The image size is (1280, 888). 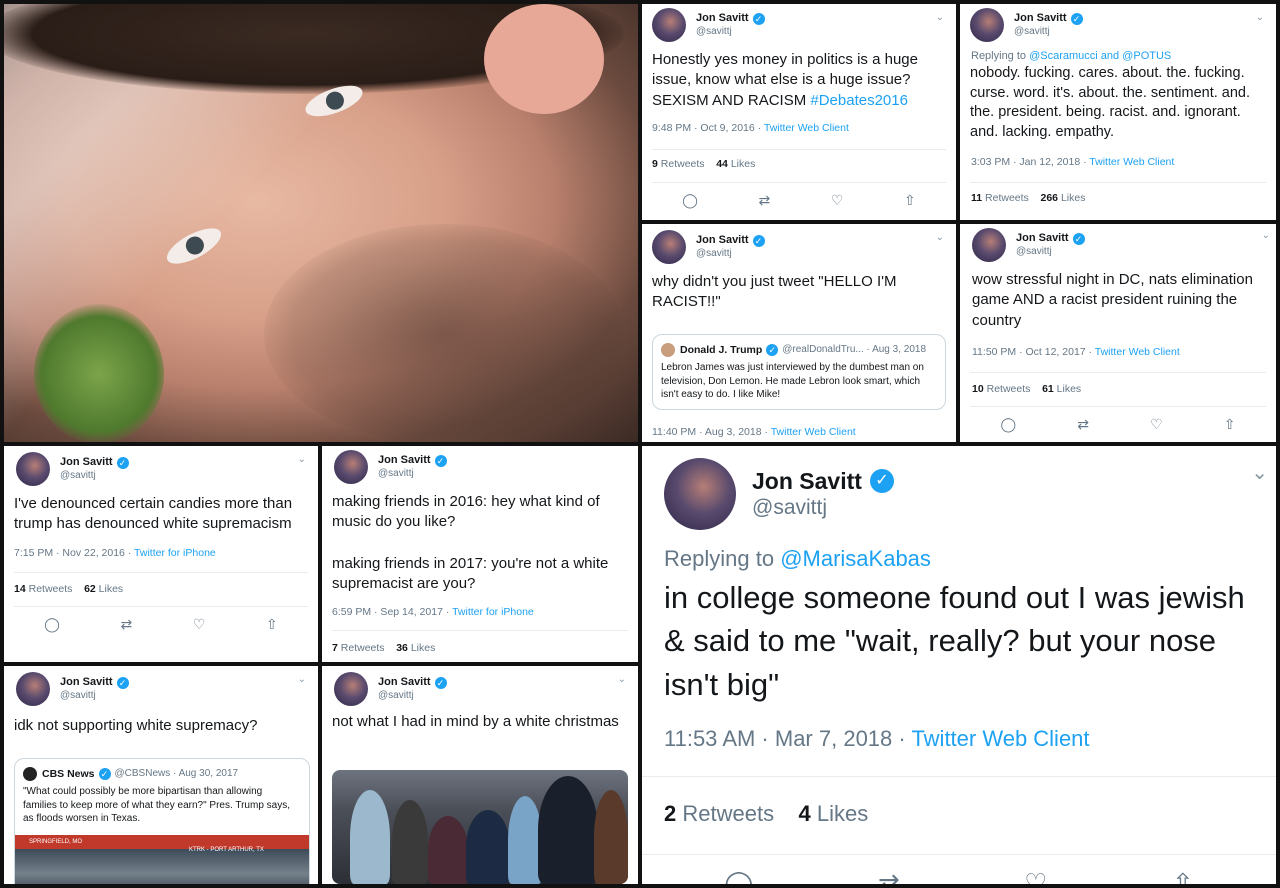 What do you see at coordinates (668, 350) in the screenshot?
I see `quote-avatar` at bounding box center [668, 350].